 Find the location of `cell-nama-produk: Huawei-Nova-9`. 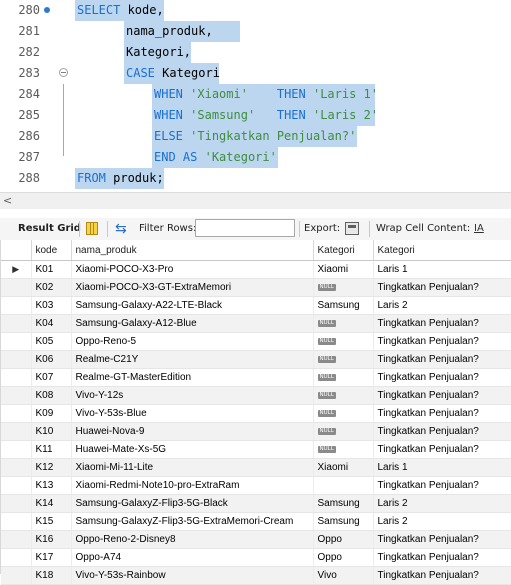

cell-nama-produk: Huawei-Nova-9 is located at coordinates (192, 431).